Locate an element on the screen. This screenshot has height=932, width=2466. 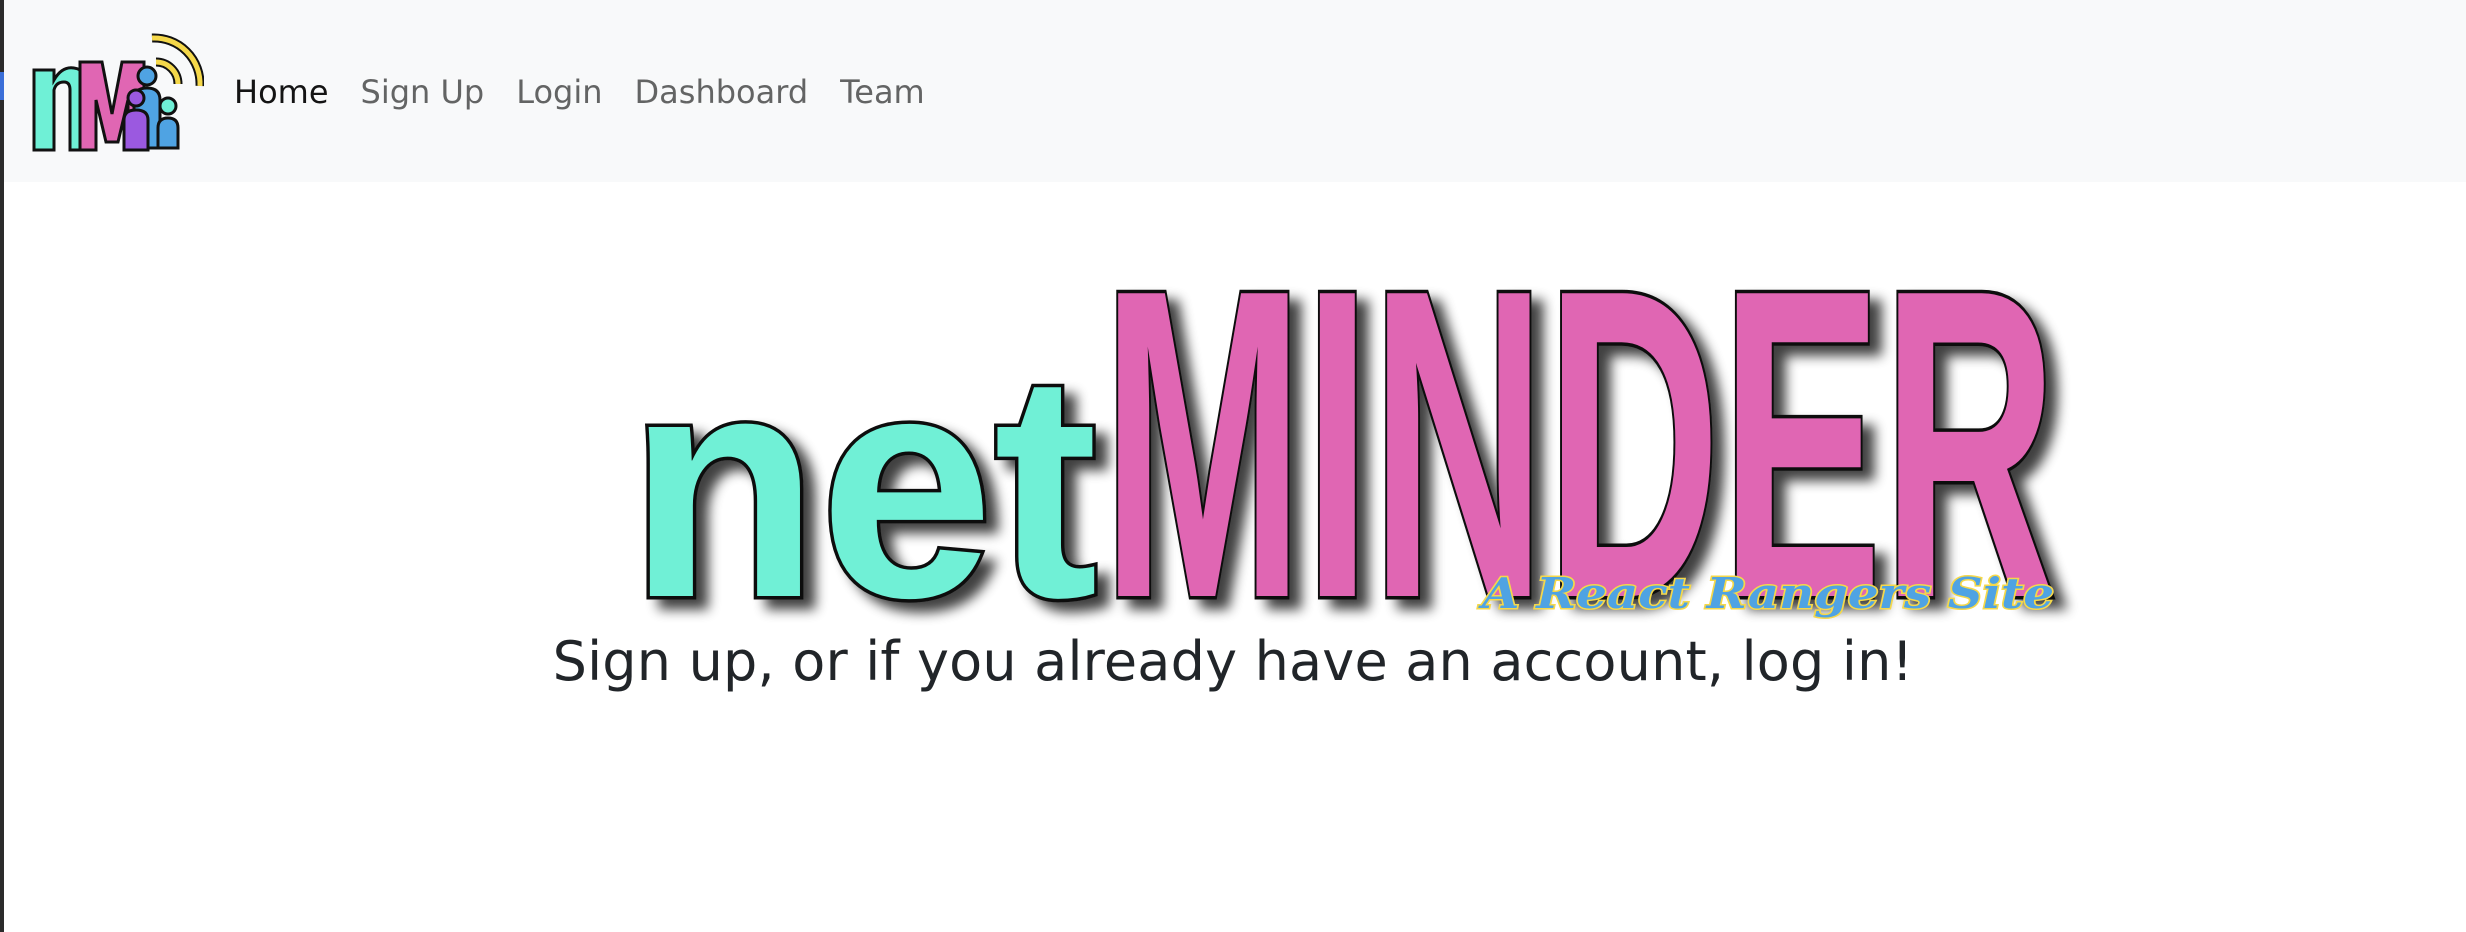
netminder-brand-icon is located at coordinates (118, 92).